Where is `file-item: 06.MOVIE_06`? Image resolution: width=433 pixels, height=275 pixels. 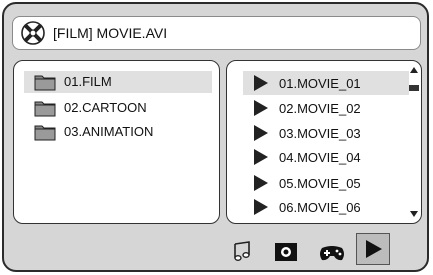
file-item: 06.MOVIE_06 is located at coordinates (326, 207).